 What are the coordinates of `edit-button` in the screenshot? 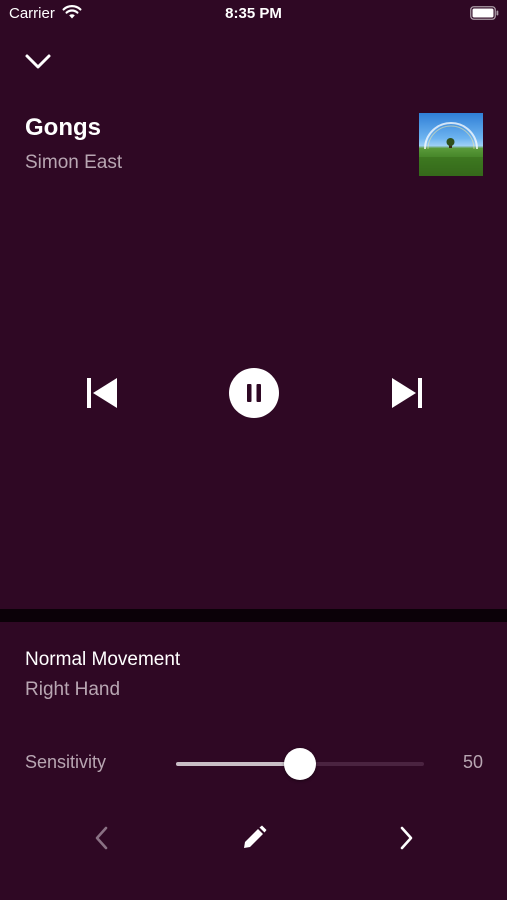 It's located at (254, 838).